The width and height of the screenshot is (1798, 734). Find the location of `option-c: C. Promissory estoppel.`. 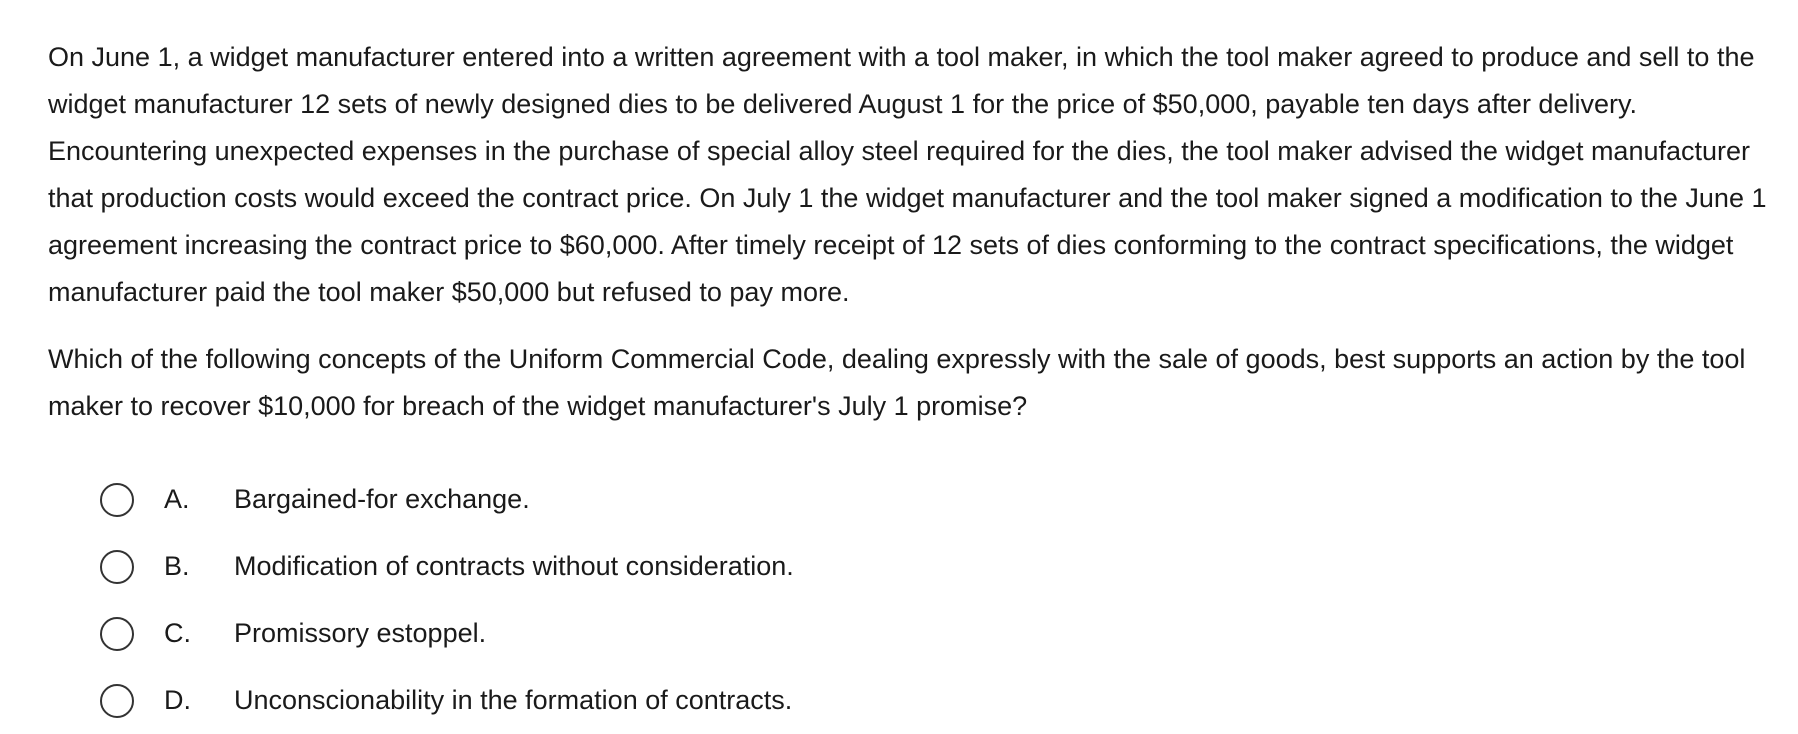

option-c: C. Promissory estoppel. is located at coordinates (900, 633).